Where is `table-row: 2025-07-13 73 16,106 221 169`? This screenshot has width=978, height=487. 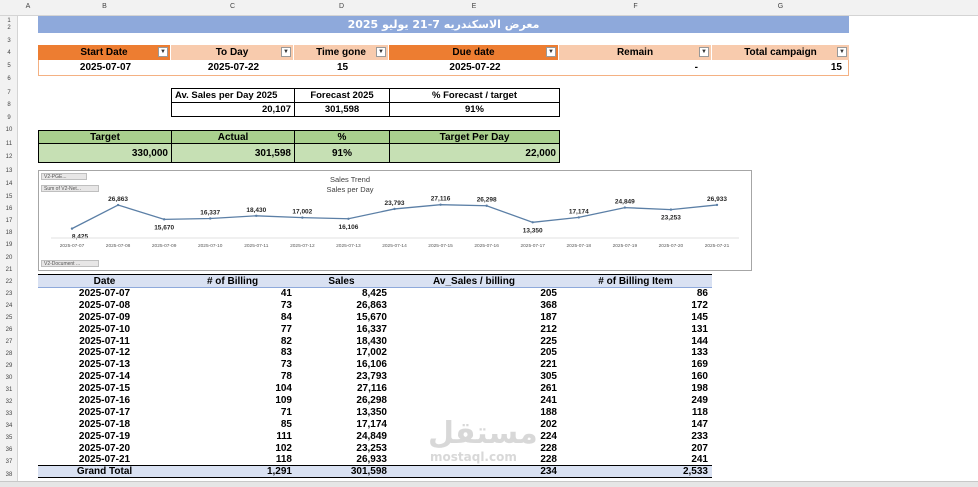
table-row: 2025-07-13 73 16,106 221 169 is located at coordinates (375, 365).